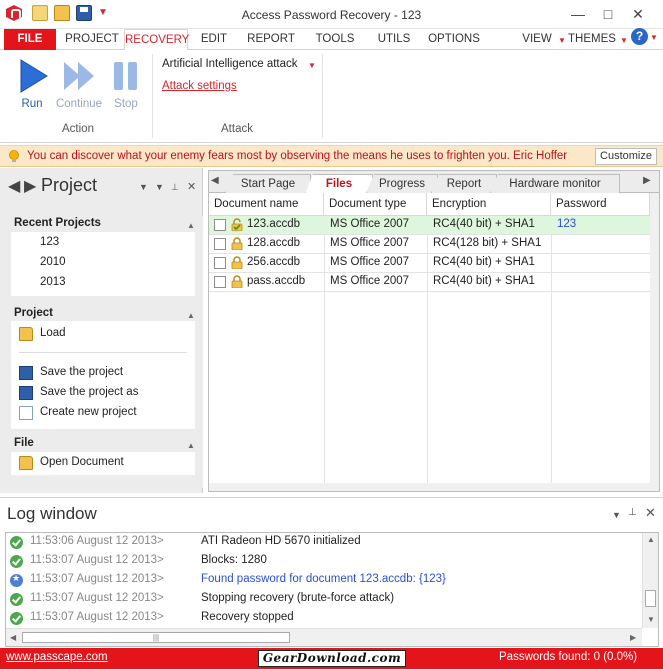 The width and height of the screenshot is (663, 669). I want to click on continue-button: Continue, so click(79, 84).